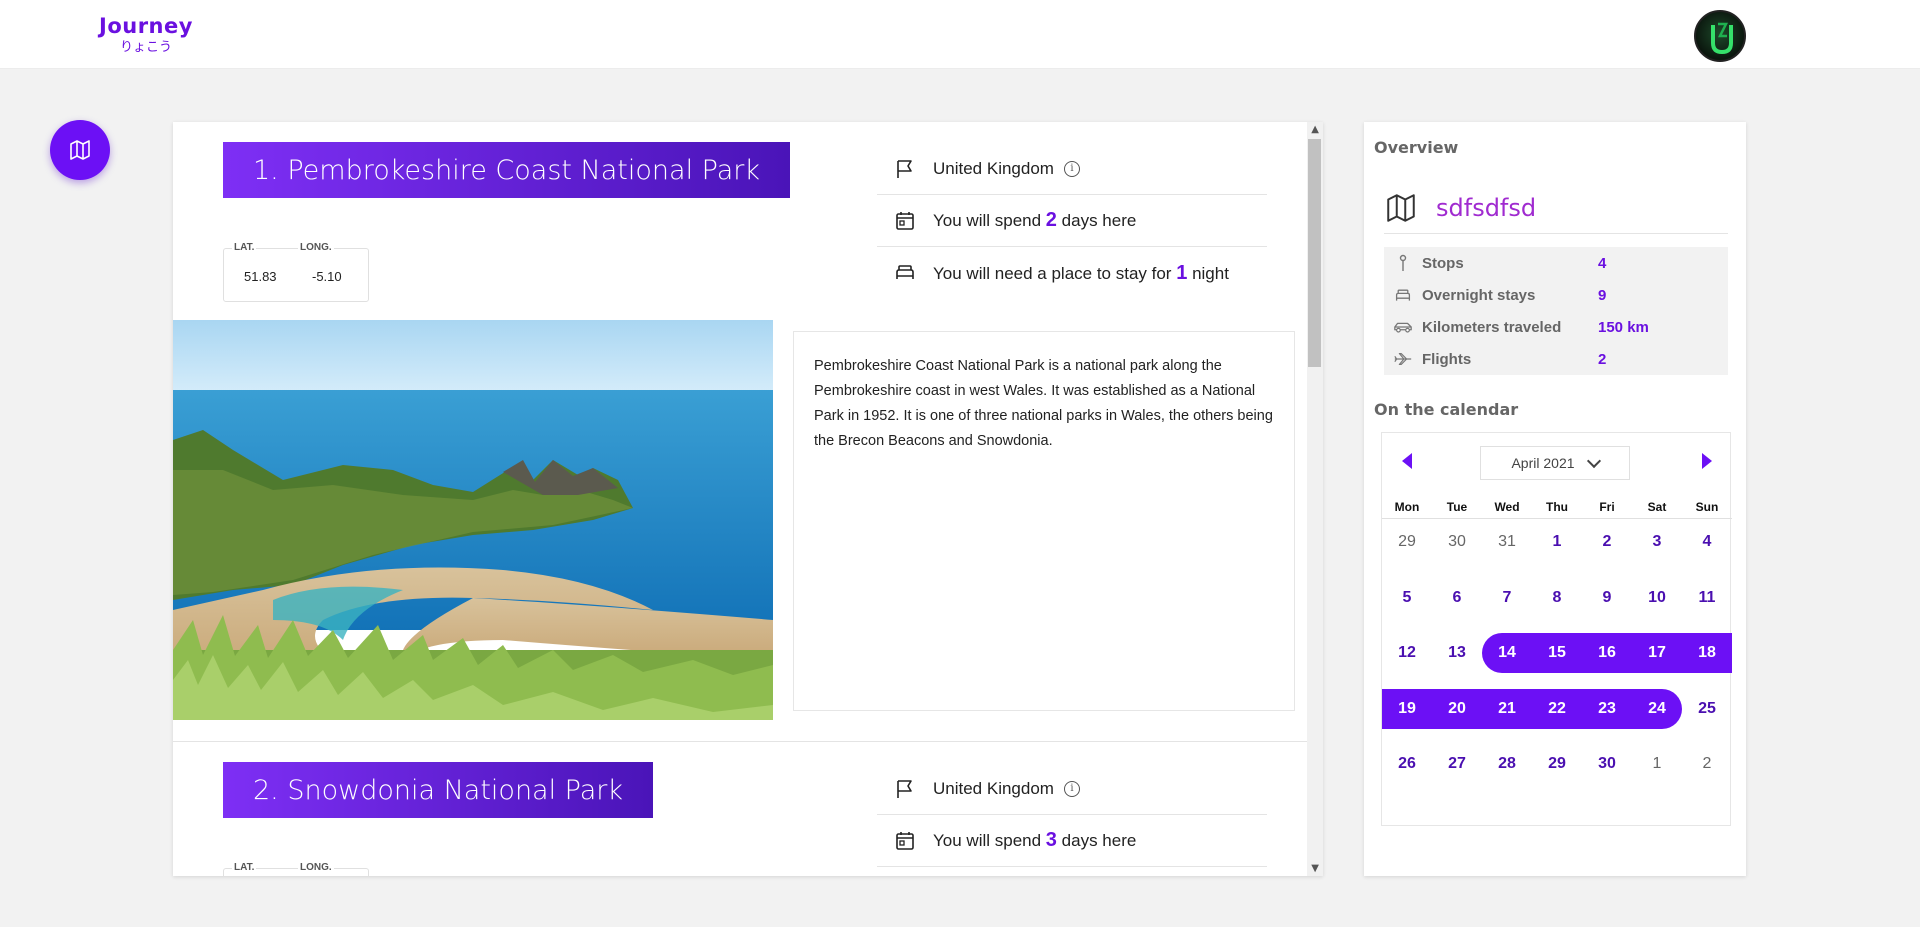 This screenshot has width=1920, height=927. Describe the element at coordinates (1607, 598) in the screenshot. I see `calendar-day: 9` at that location.